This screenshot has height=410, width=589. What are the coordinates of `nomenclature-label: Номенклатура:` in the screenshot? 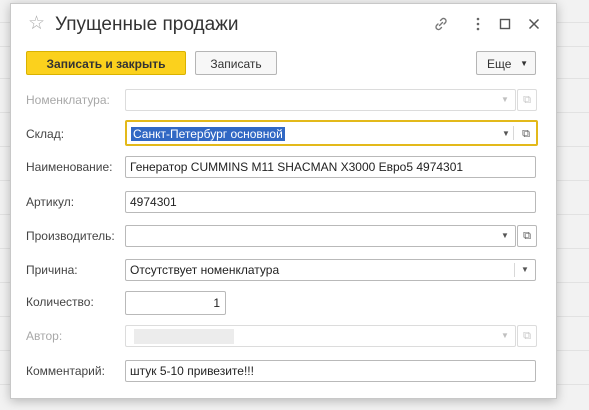 It's located at (68, 100).